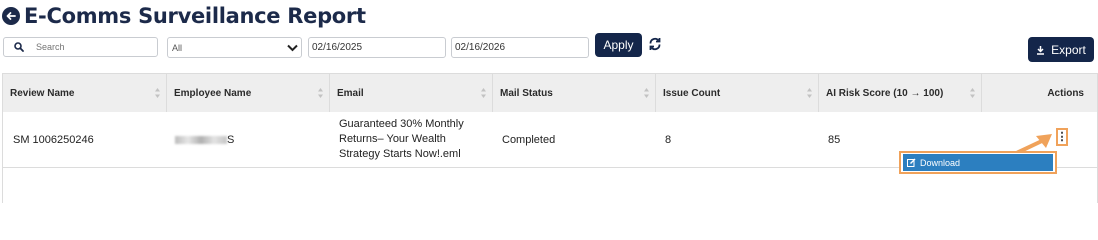 The width and height of the screenshot is (1098, 240). I want to click on status-select: All, so click(234, 47).